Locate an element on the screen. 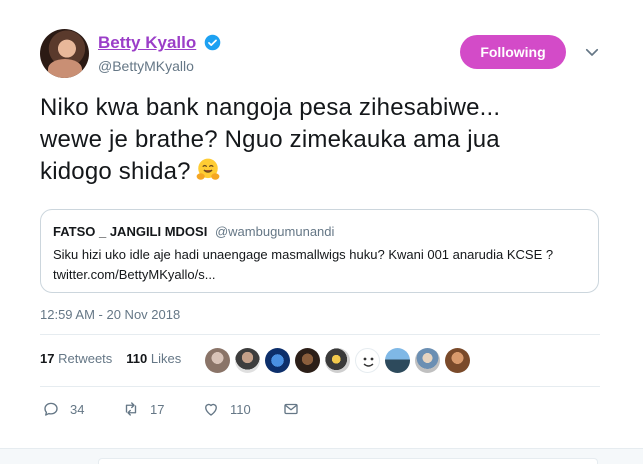 The image size is (643, 464). tweet-text-line: wewe je brathe? Nguo zimekauka ama jua is located at coordinates (270, 139).